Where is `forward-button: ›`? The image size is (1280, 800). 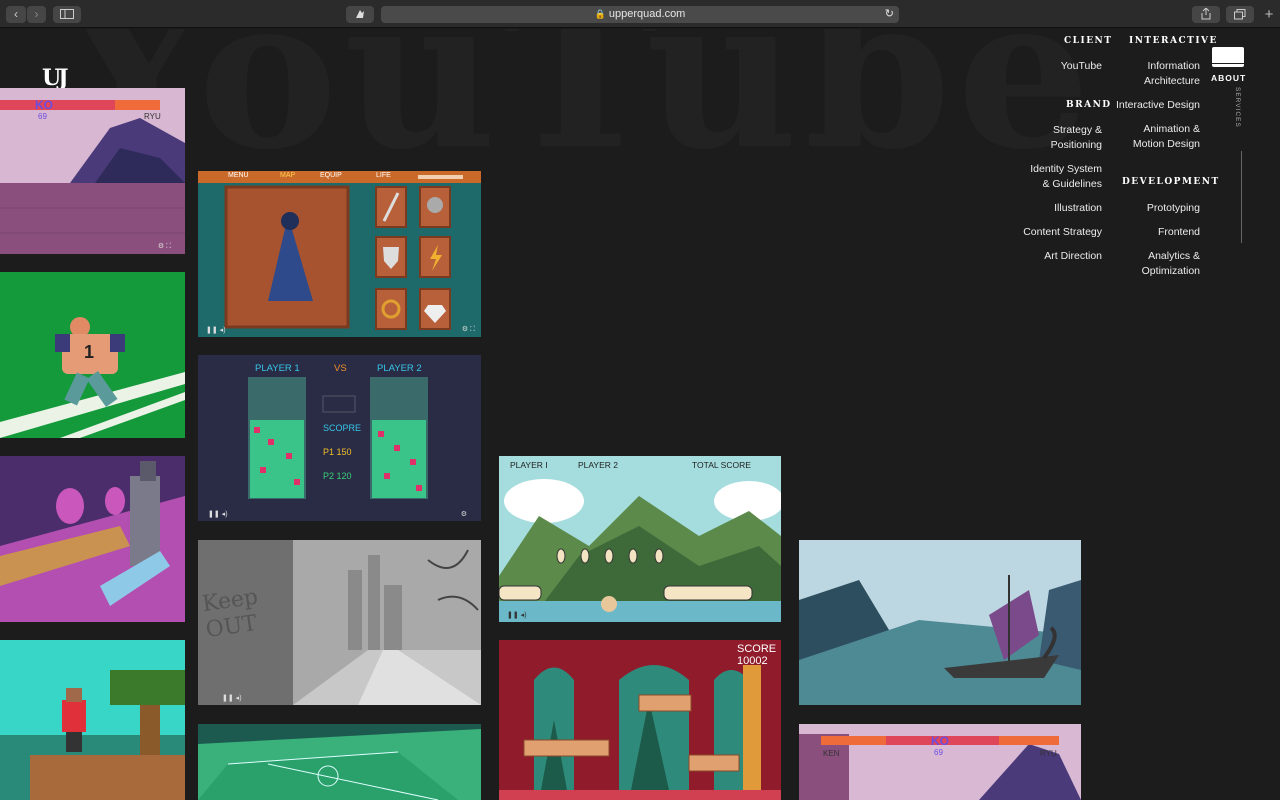 forward-button: › is located at coordinates (36, 14).